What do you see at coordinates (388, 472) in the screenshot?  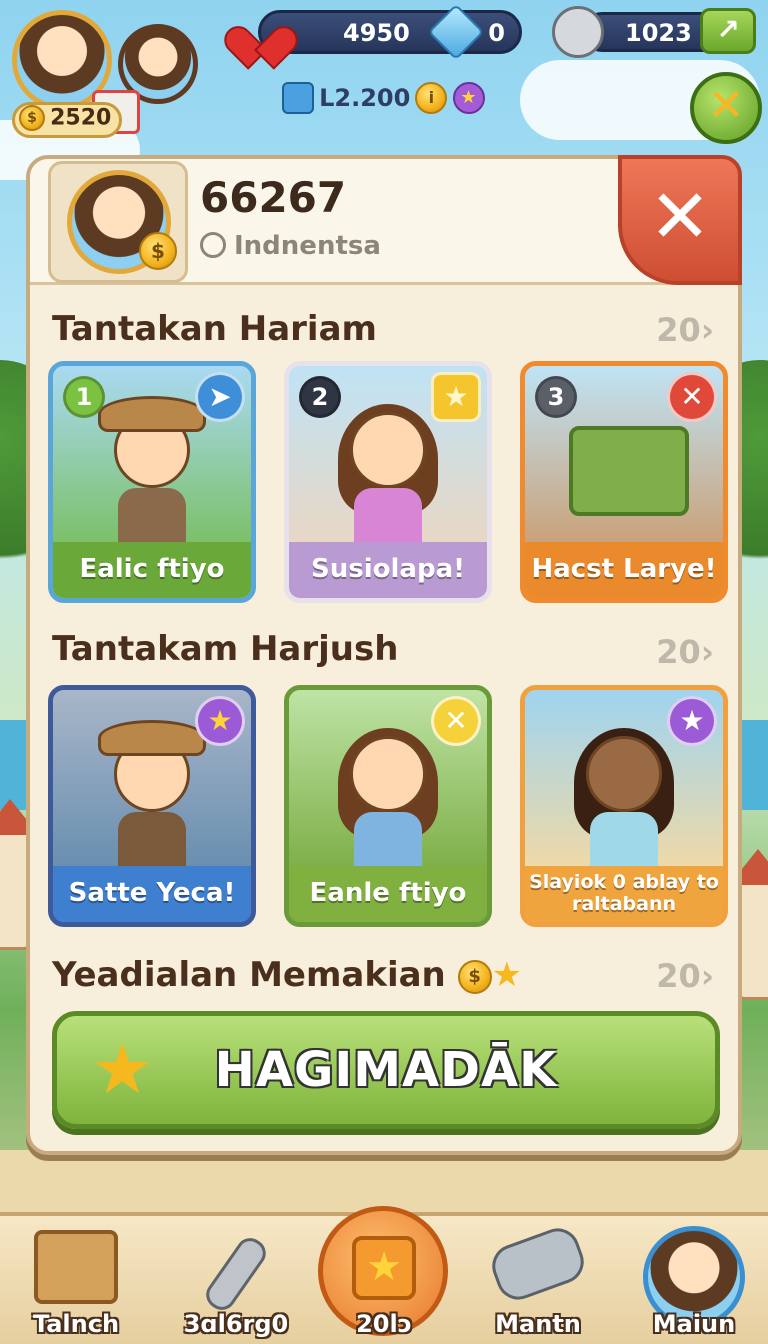 I see `character-girl` at bounding box center [388, 472].